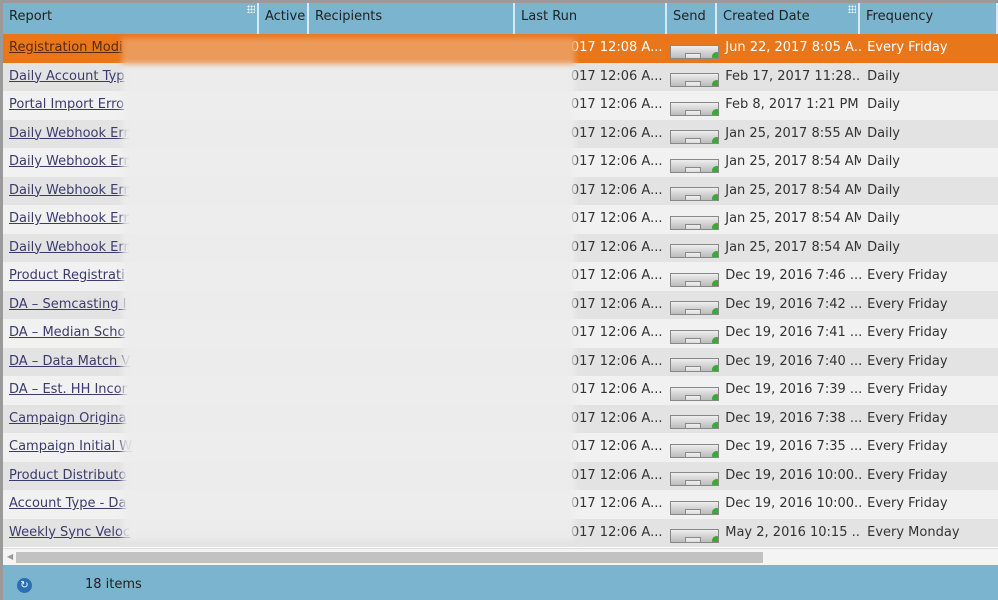  Describe the element at coordinates (766, 16) in the screenshot. I see `column-label: Created Date` at that location.